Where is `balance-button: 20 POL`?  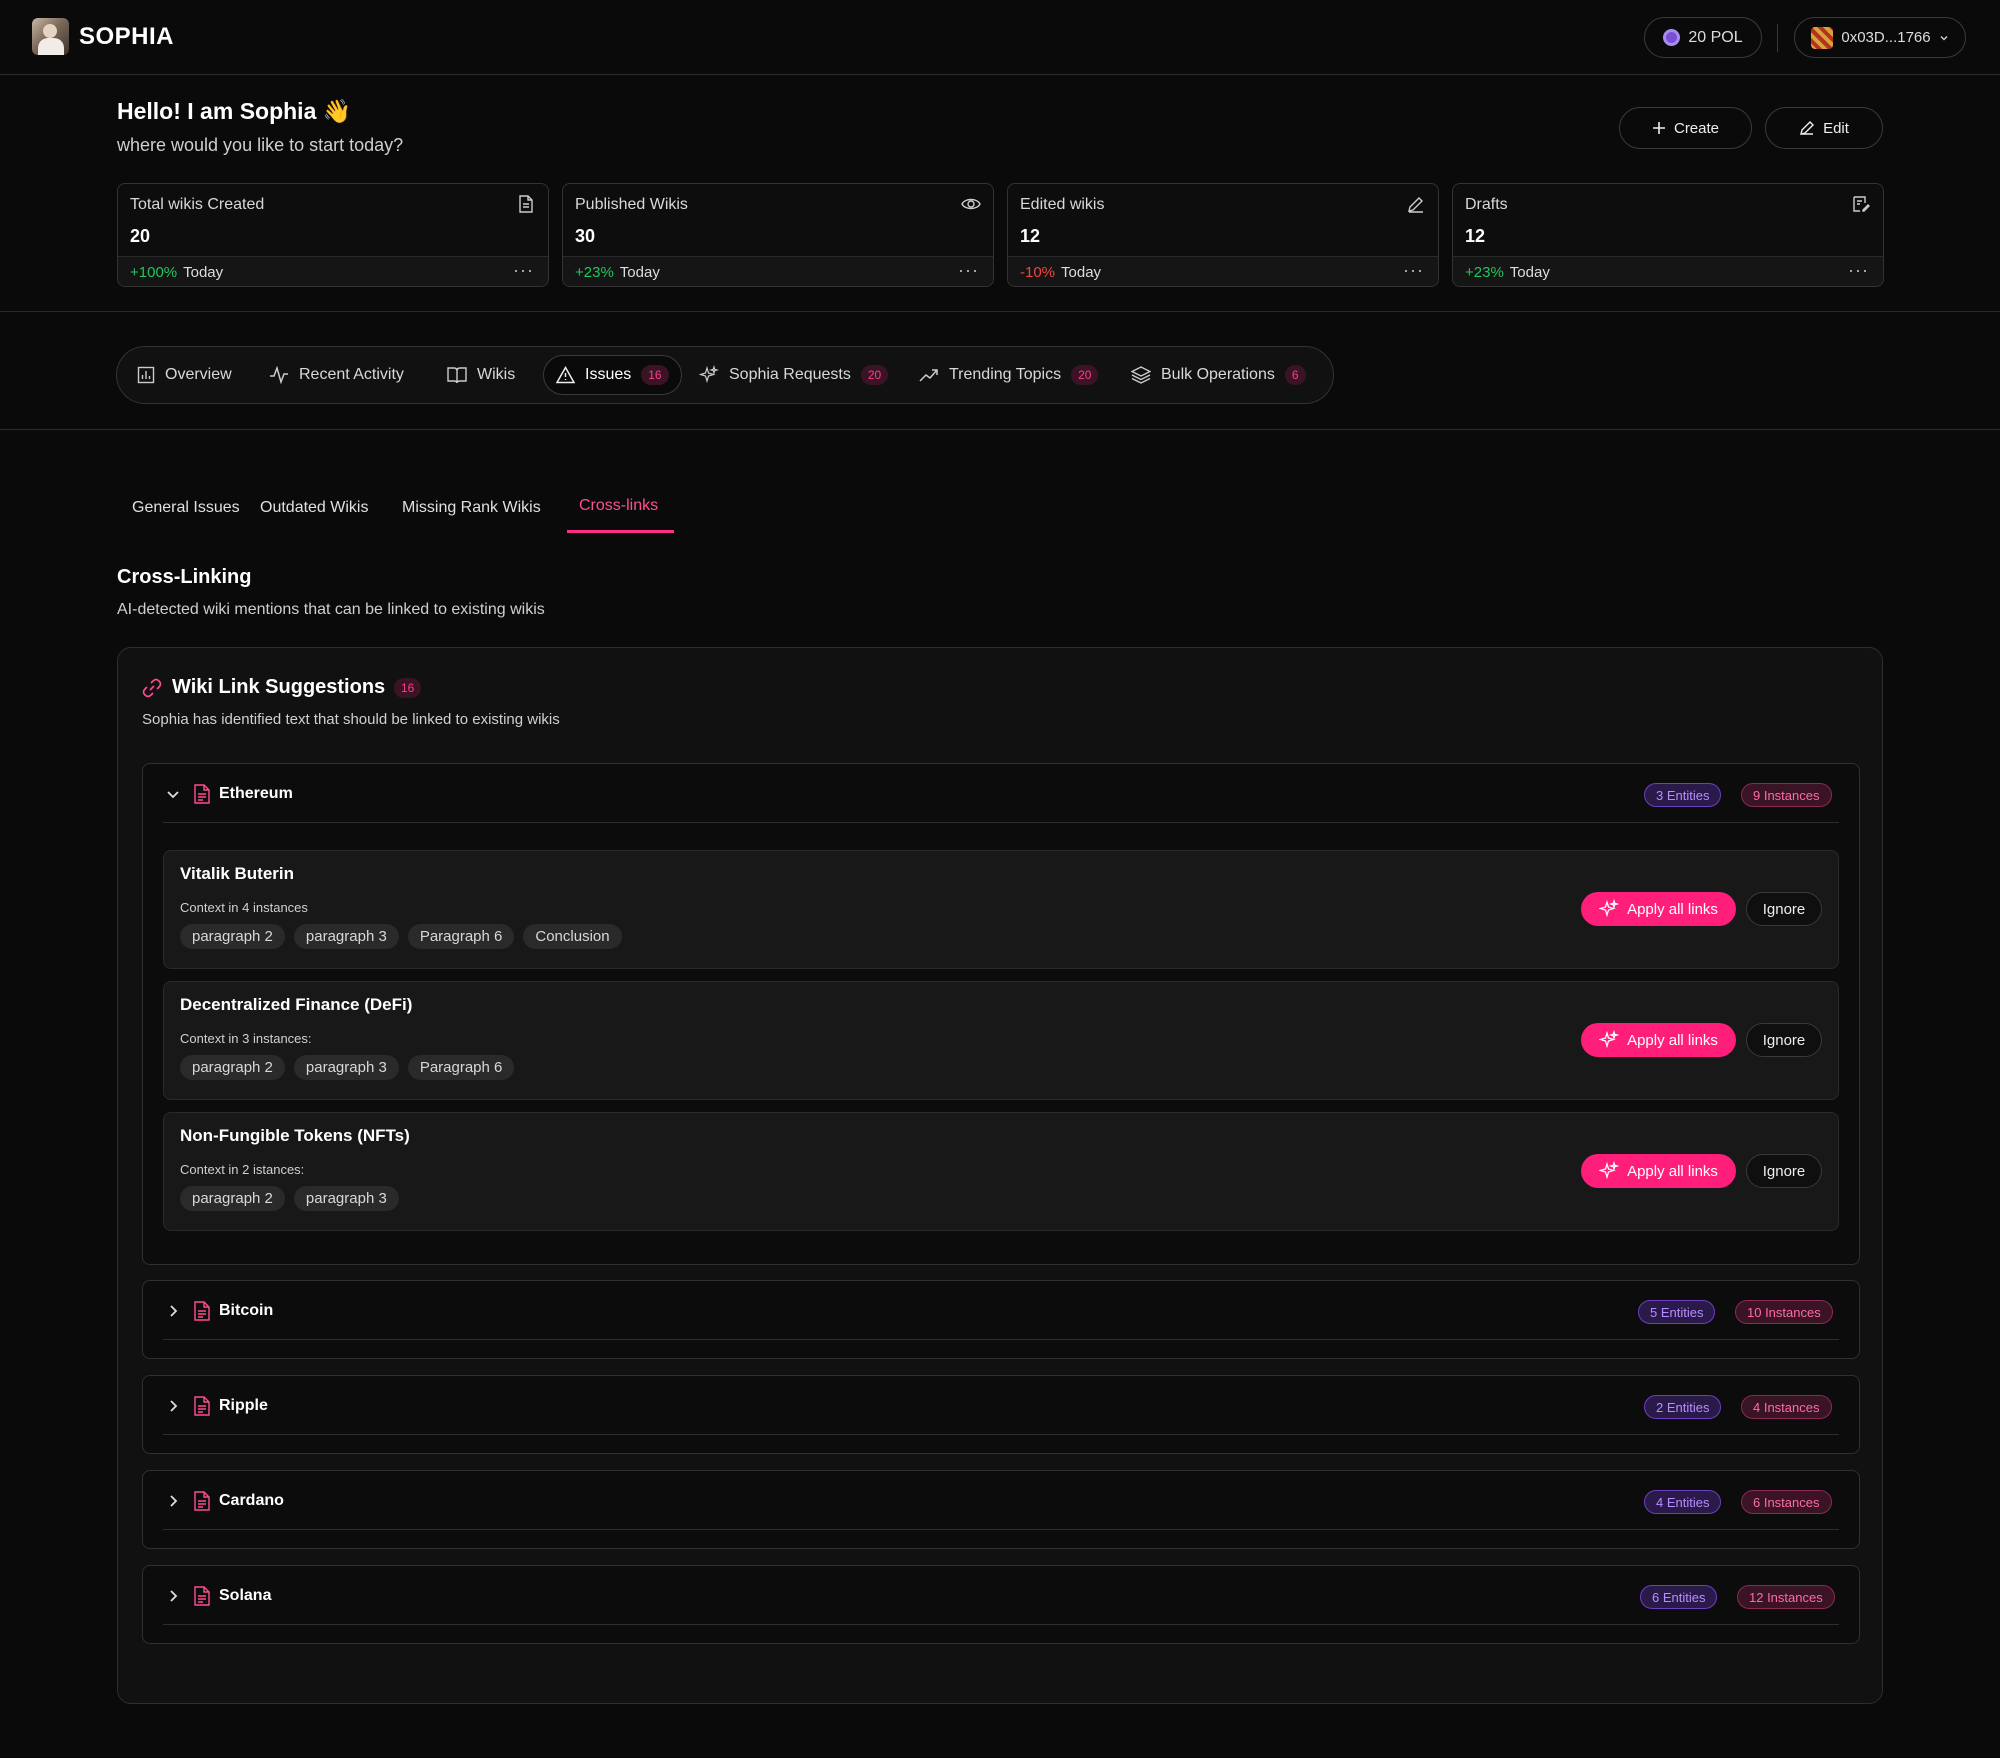
balance-button: 20 POL is located at coordinates (1703, 37).